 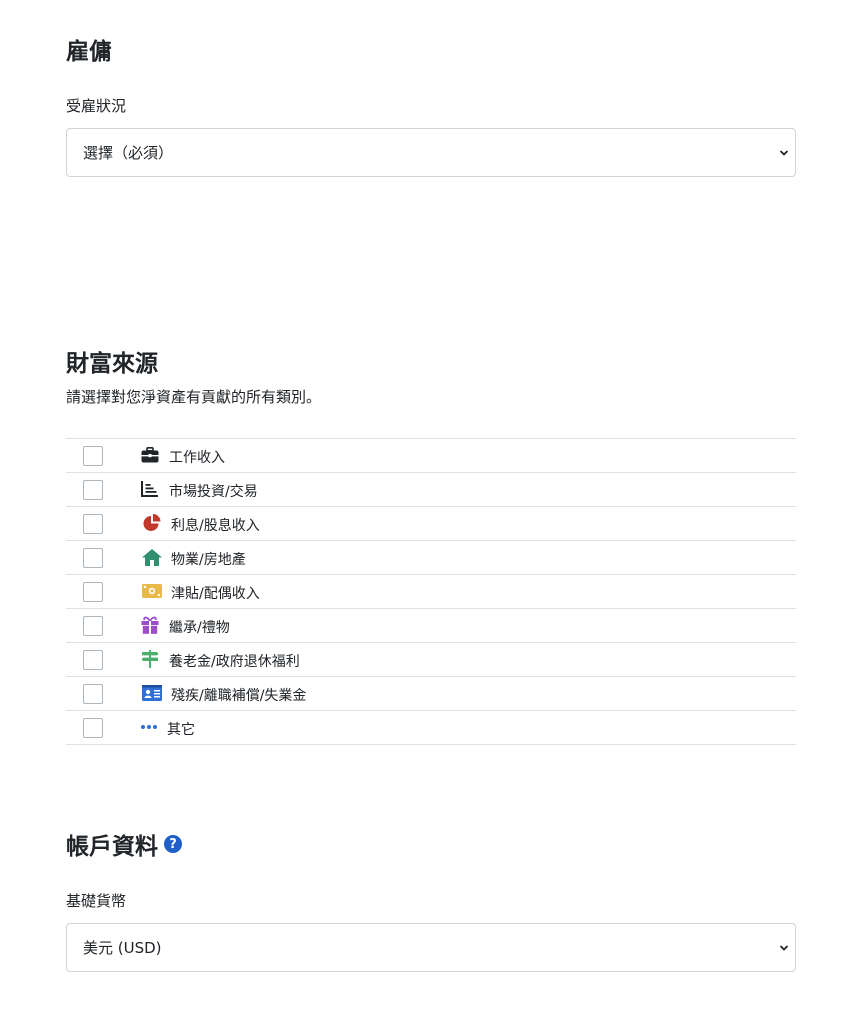 I want to click on wealth-item-other: 其它, so click(x=431, y=728).